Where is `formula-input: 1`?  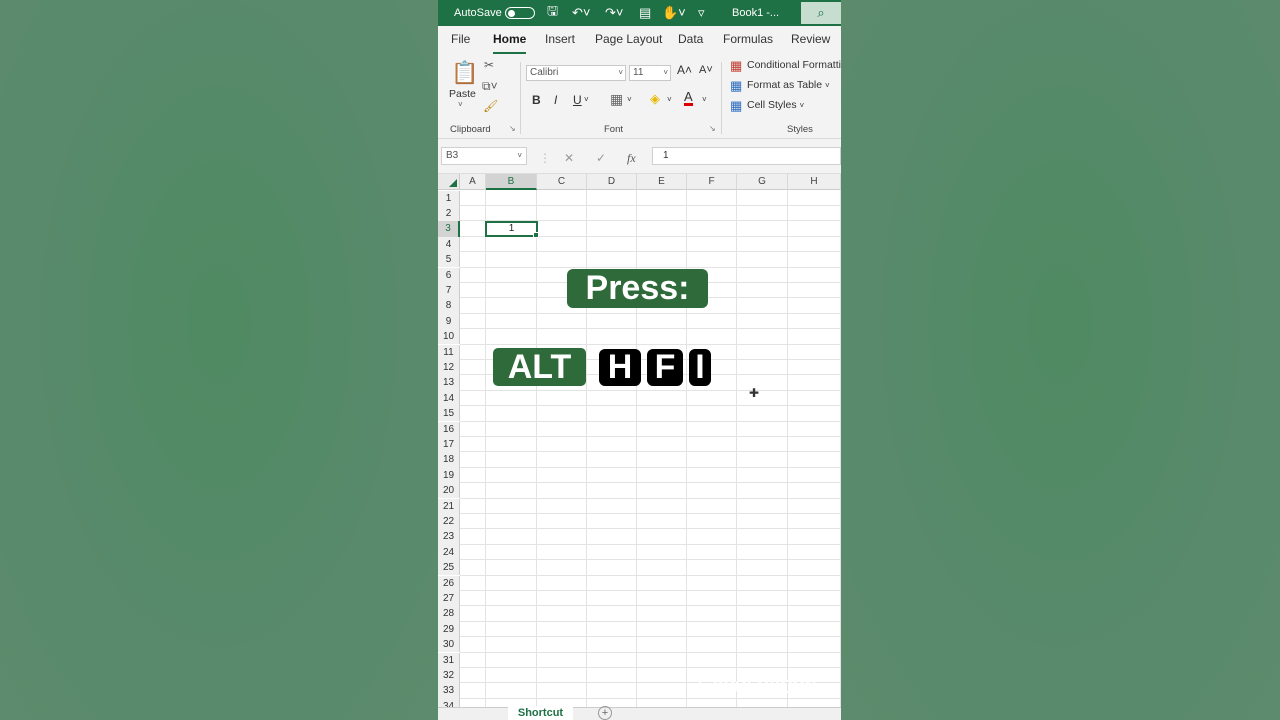
formula-input: 1 is located at coordinates (746, 156).